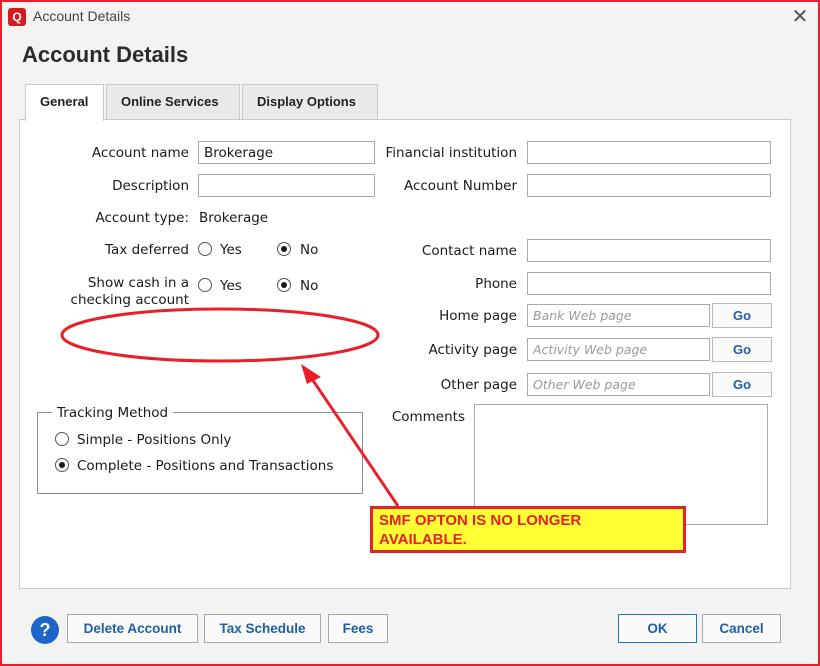 The image size is (820, 666). Describe the element at coordinates (138, 283) in the screenshot. I see `show-cash-label-1: Show cash in a` at that location.